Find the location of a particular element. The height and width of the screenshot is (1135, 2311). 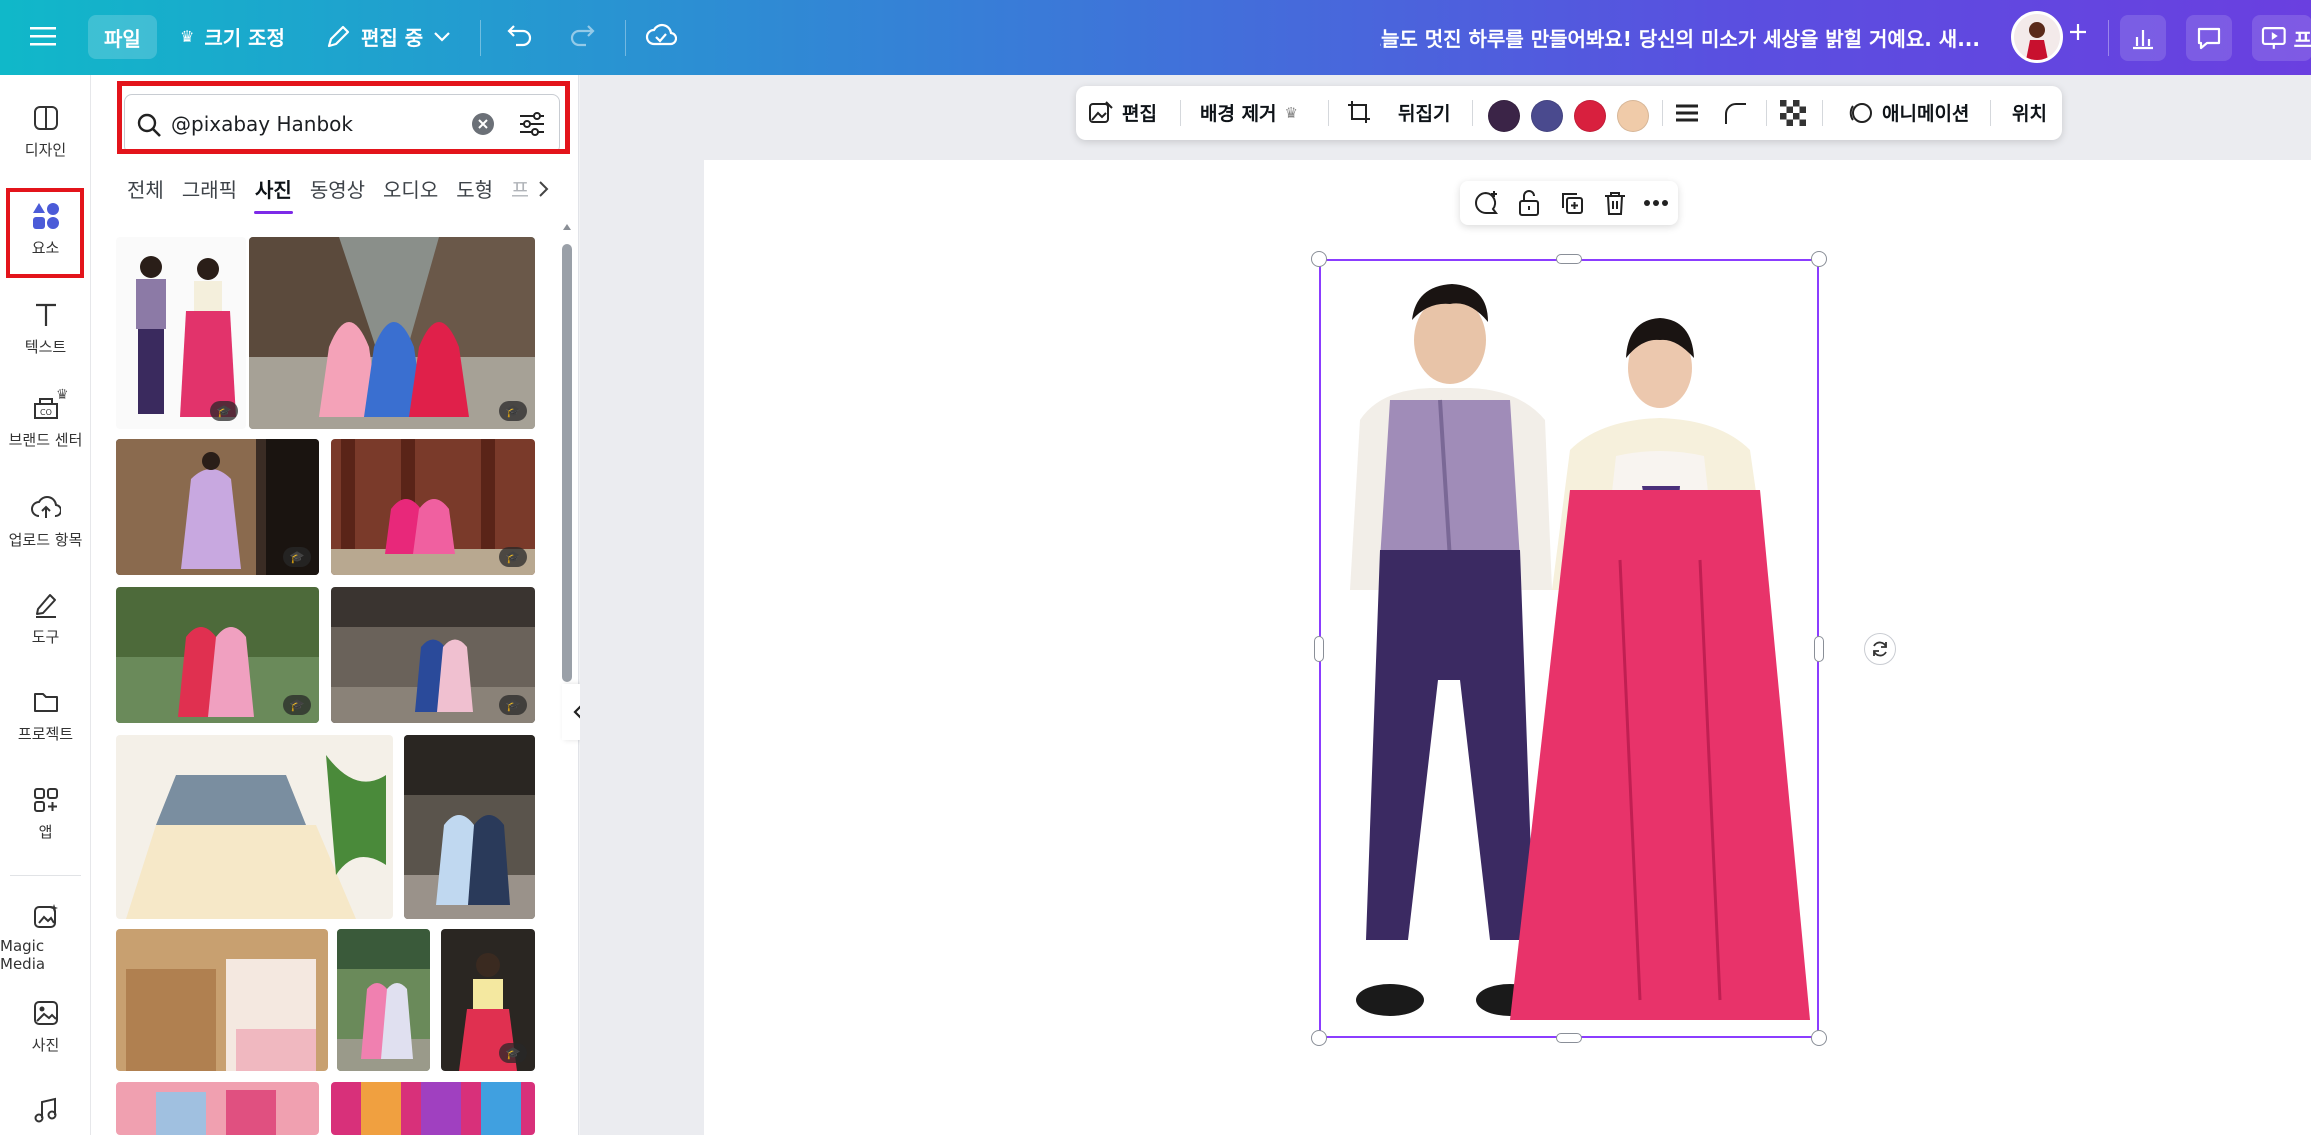

crown-icon: ♛ is located at coordinates (62, 395).